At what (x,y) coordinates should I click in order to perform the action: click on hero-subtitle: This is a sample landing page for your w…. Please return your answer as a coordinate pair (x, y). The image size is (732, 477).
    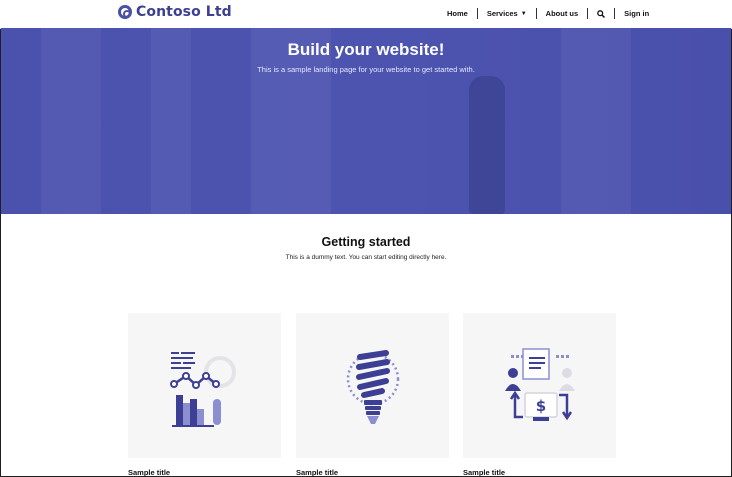
    Looking at the image, I should click on (366, 69).